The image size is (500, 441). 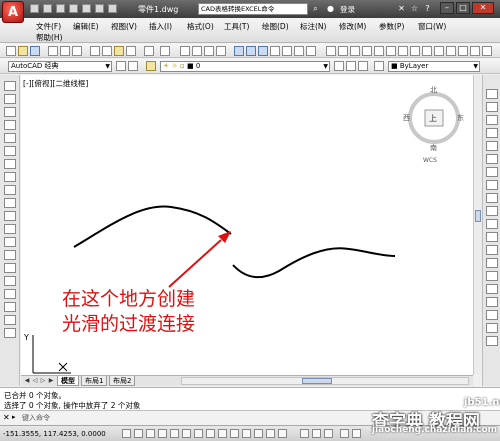 What do you see at coordinates (478, 216) in the screenshot?
I see `vertical-scroll-thumb` at bounding box center [478, 216].